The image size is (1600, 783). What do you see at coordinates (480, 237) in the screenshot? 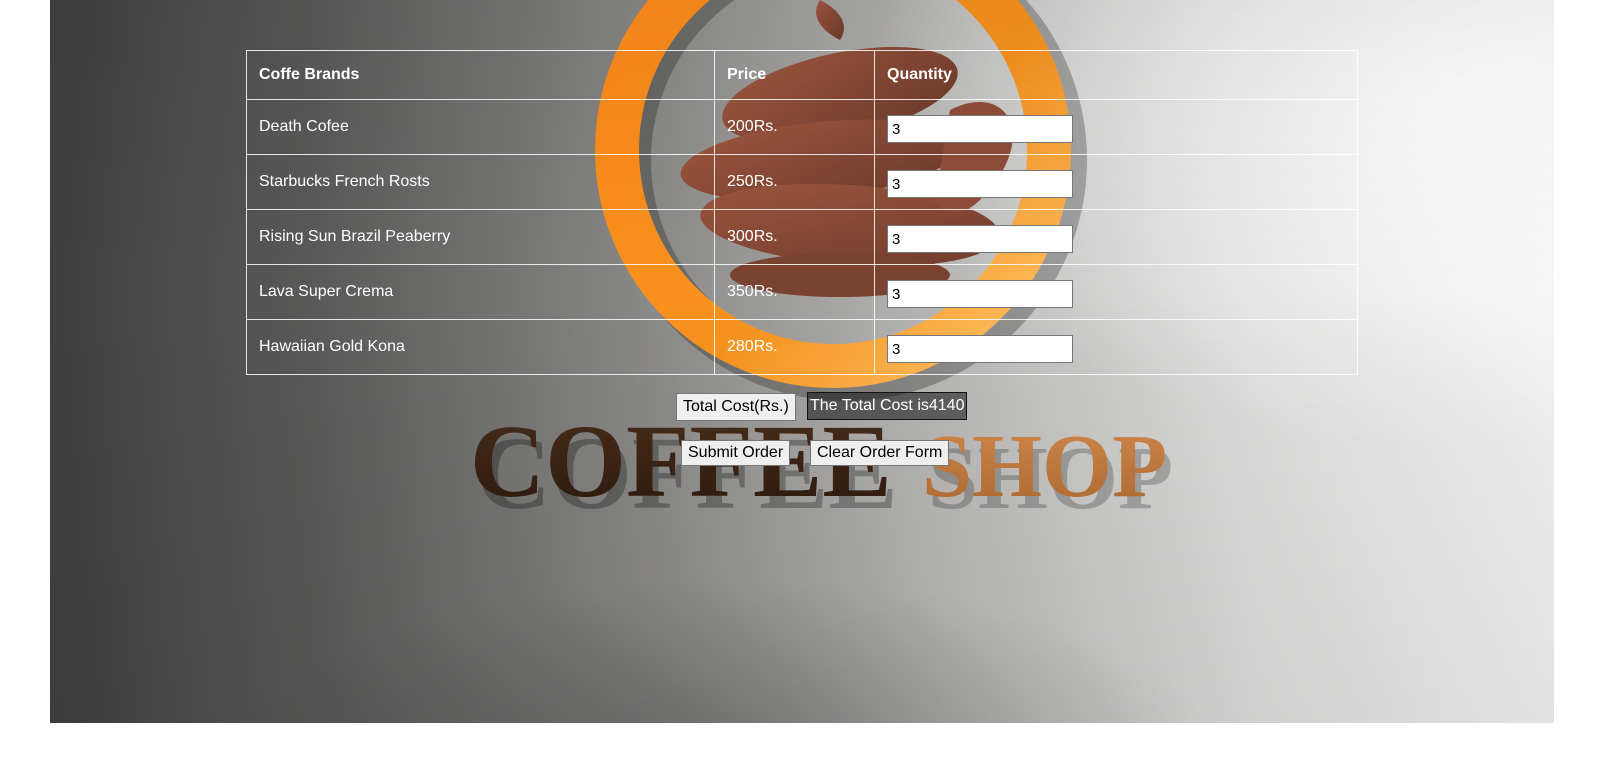
I see `brand-cell: Rising Sun Brazil Peaberry` at bounding box center [480, 237].